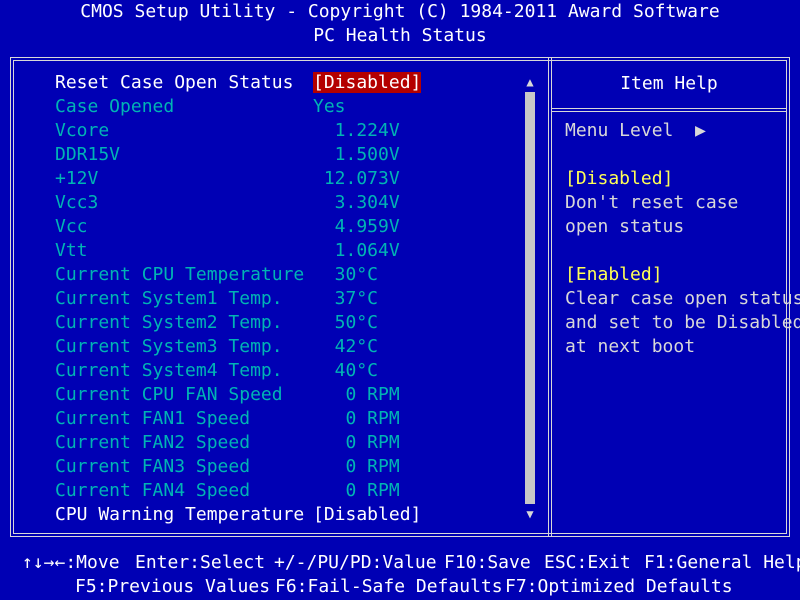  Describe the element at coordinates (180, 514) in the screenshot. I see `setting-label: CPU Warning Temperature` at that location.